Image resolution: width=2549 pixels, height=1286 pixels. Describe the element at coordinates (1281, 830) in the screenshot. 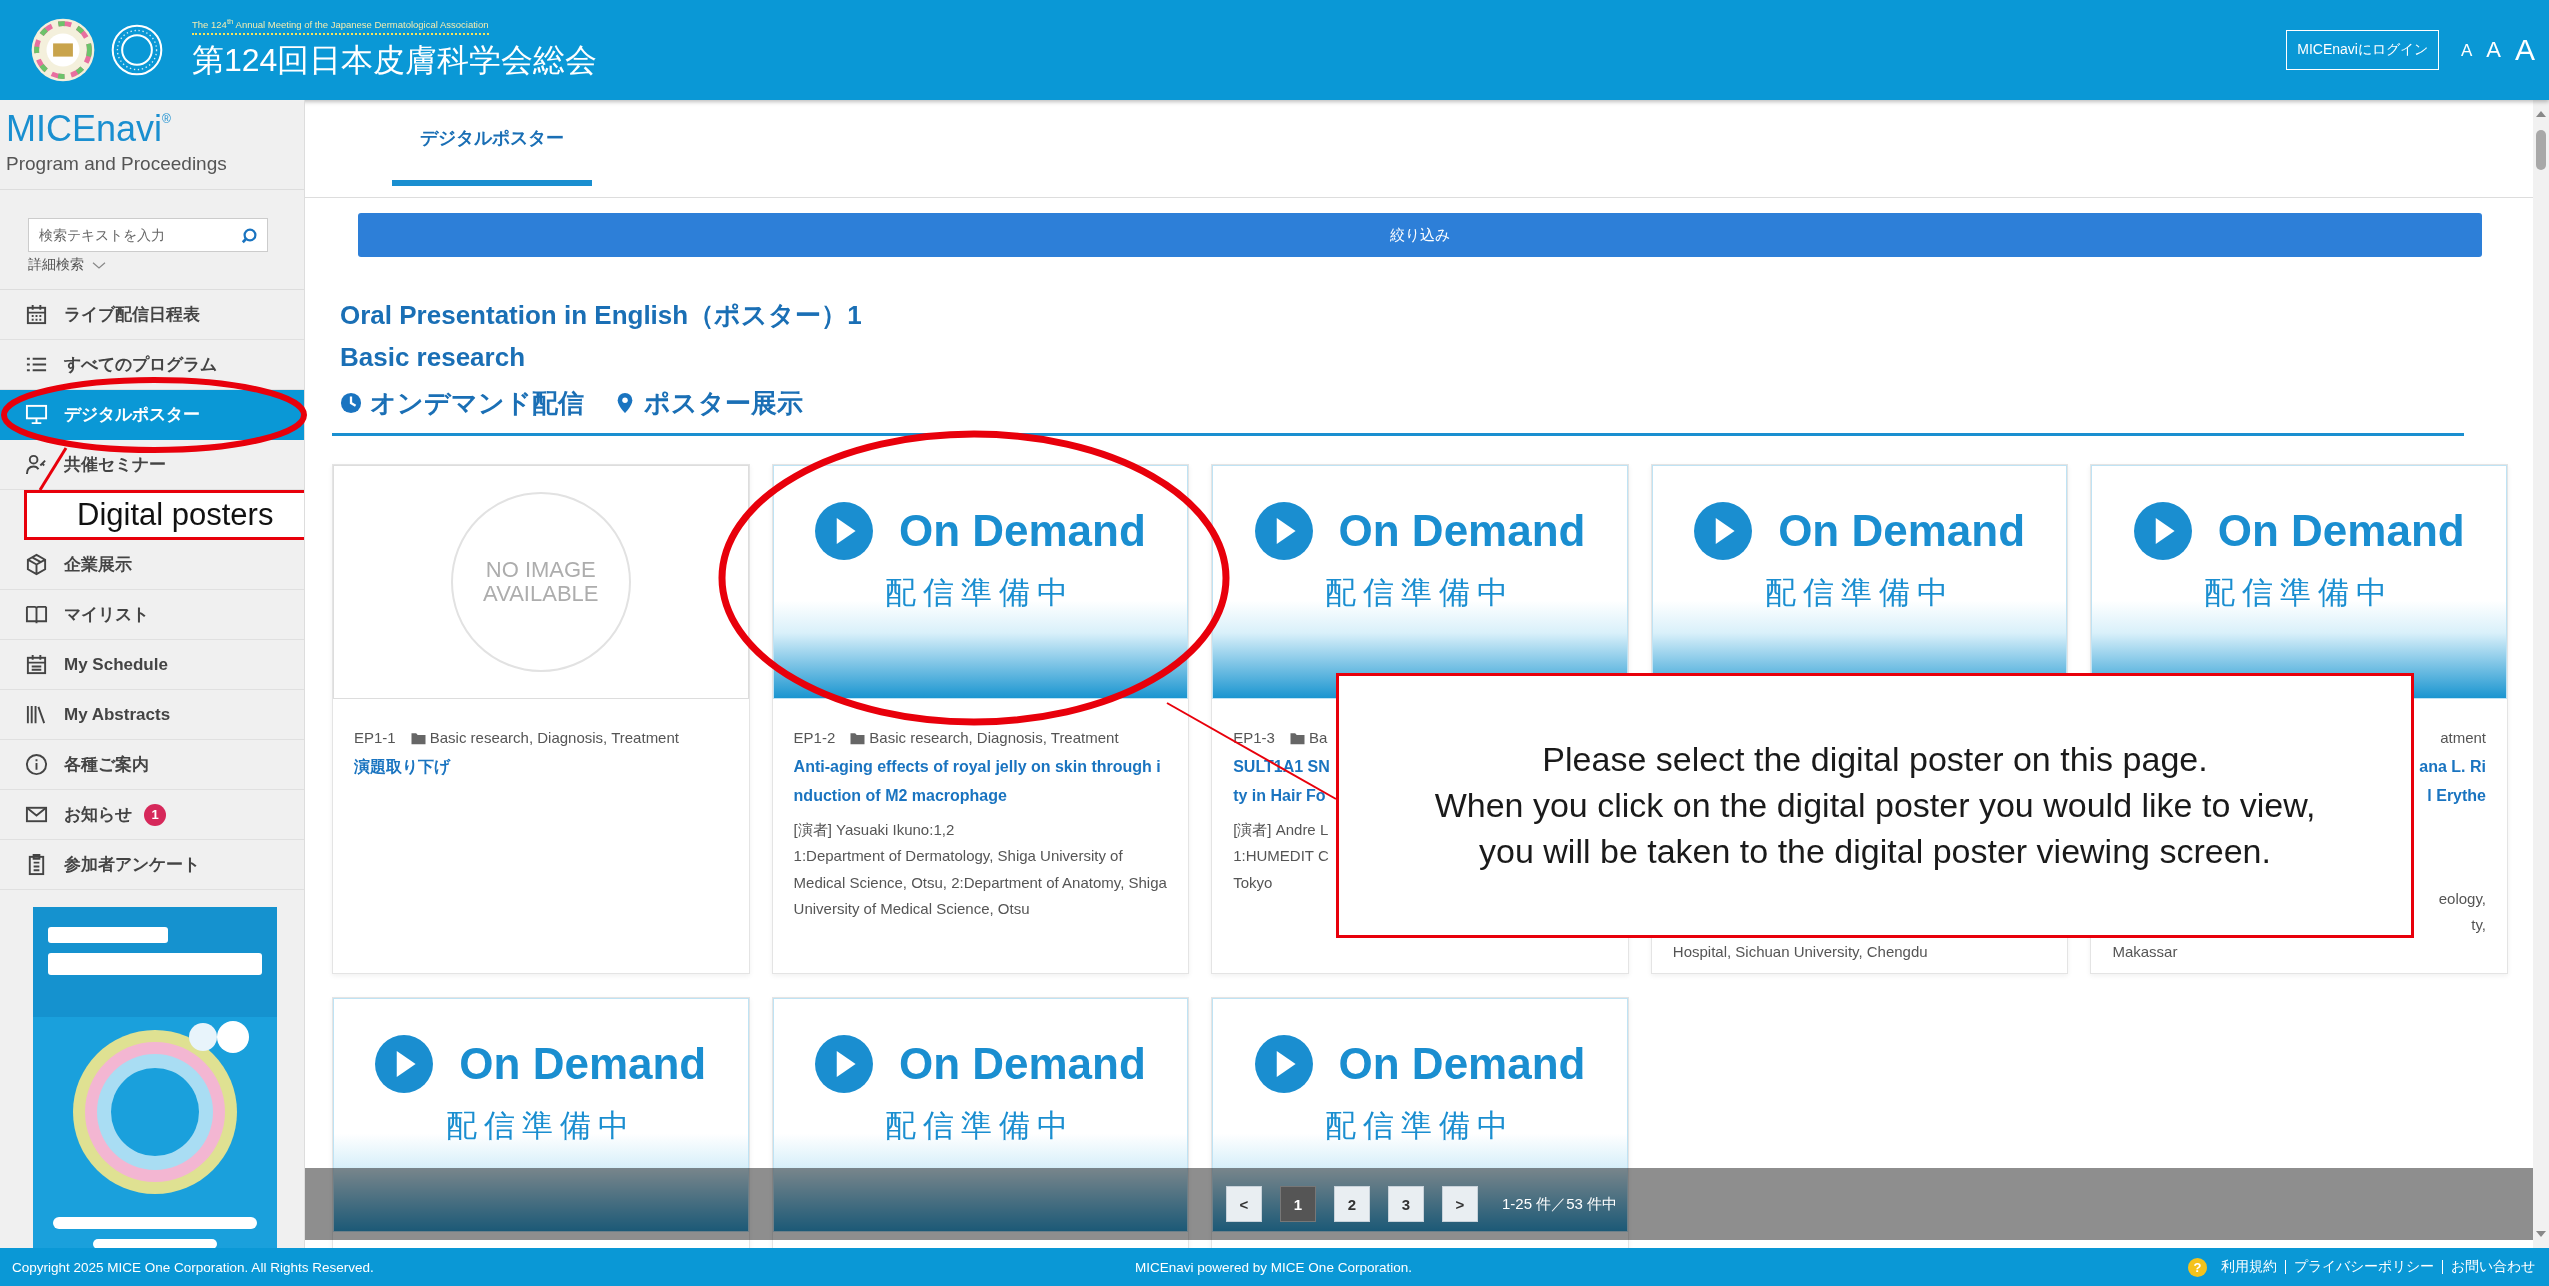

I see `poster-speaker: [演者] Andre L` at that location.